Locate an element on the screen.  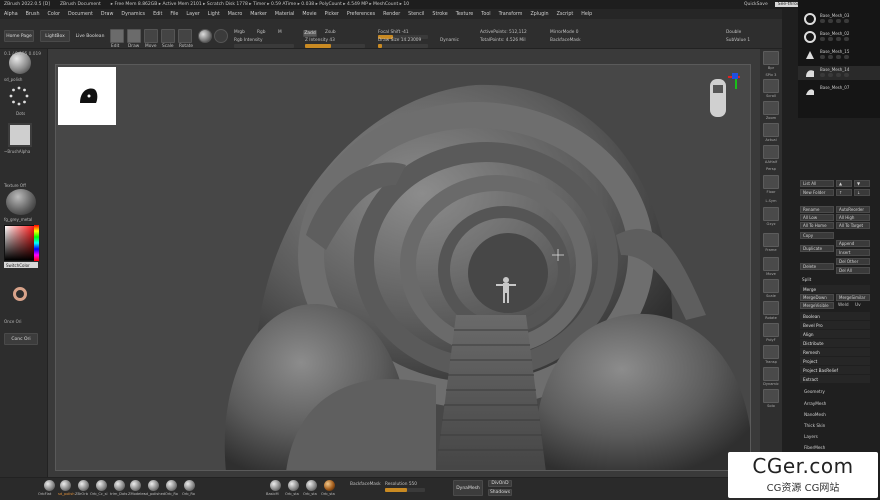
zsub-button: Zsub is located at coordinates (330, 32).